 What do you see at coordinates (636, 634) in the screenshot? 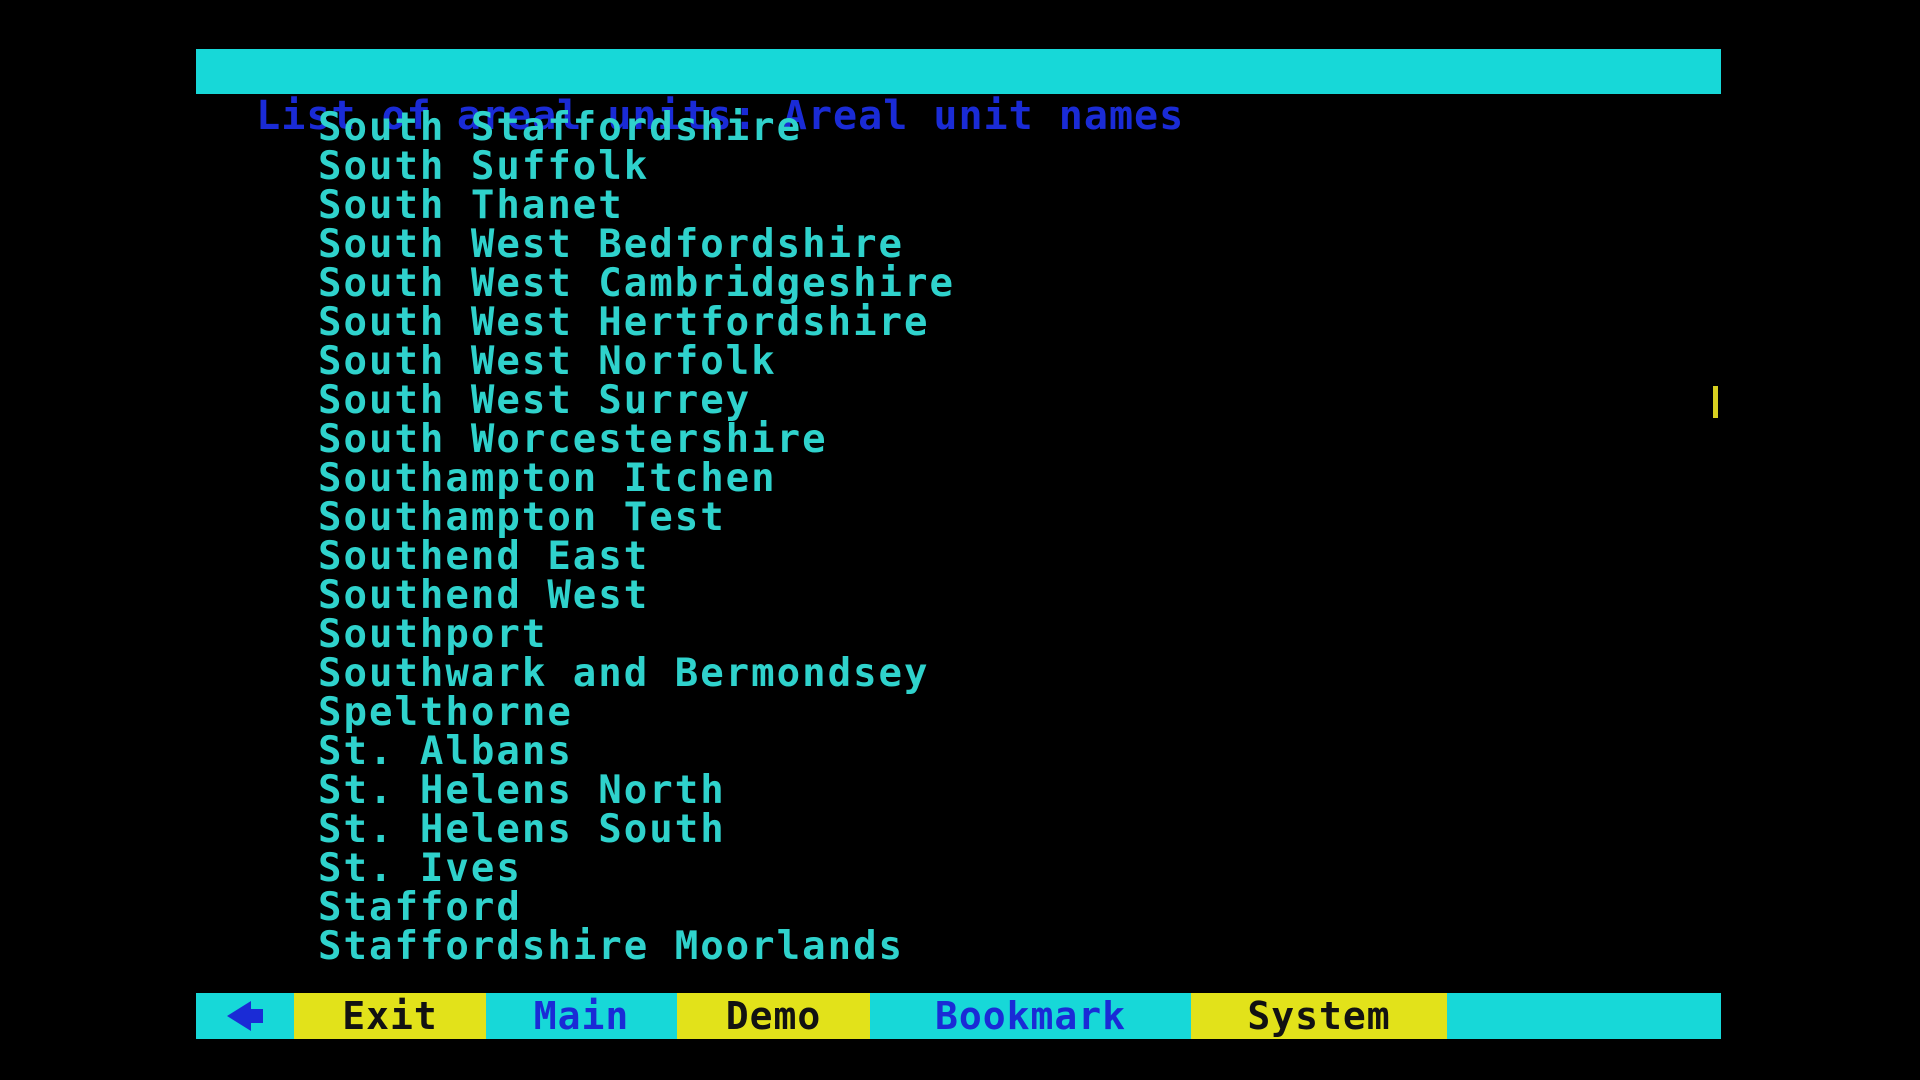
I see `list-item: Southport` at bounding box center [636, 634].